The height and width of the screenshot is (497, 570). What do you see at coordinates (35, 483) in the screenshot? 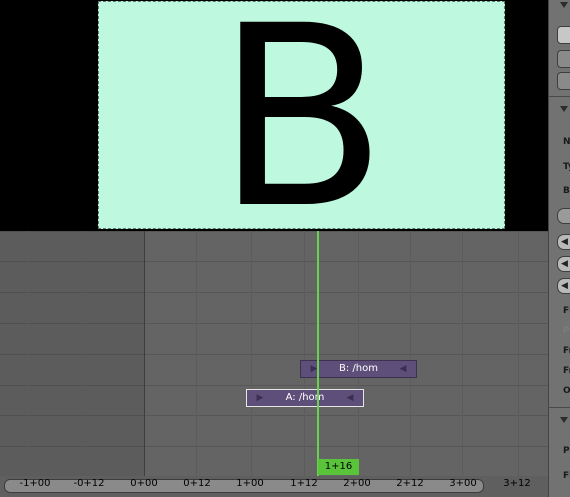
I see `timeline-tick-label: -1+00` at bounding box center [35, 483].